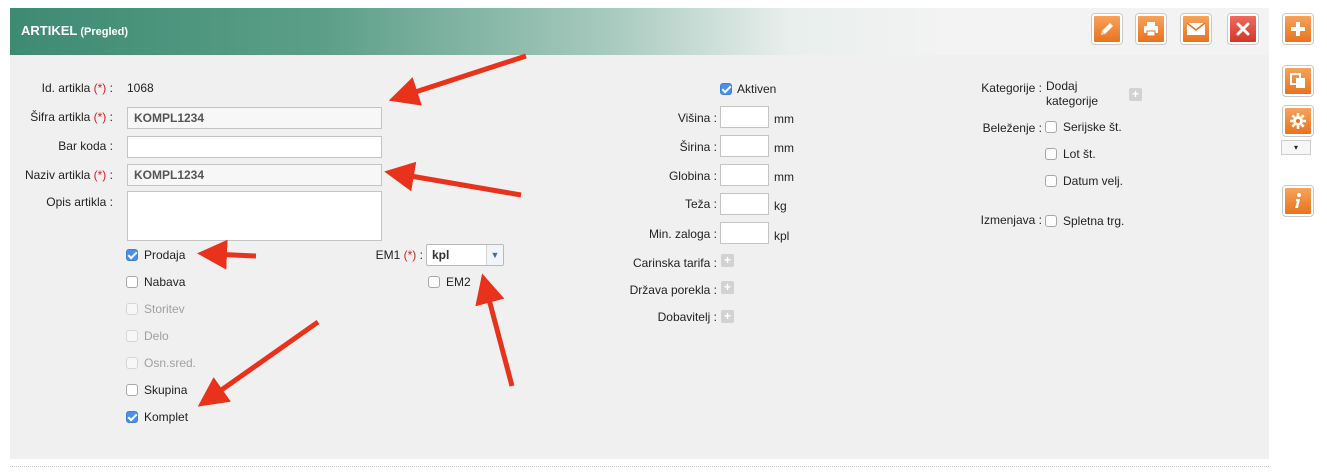 This screenshot has height=476, width=1327. Describe the element at coordinates (258, 363) in the screenshot. I see `arrow-to-komplet` at that location.